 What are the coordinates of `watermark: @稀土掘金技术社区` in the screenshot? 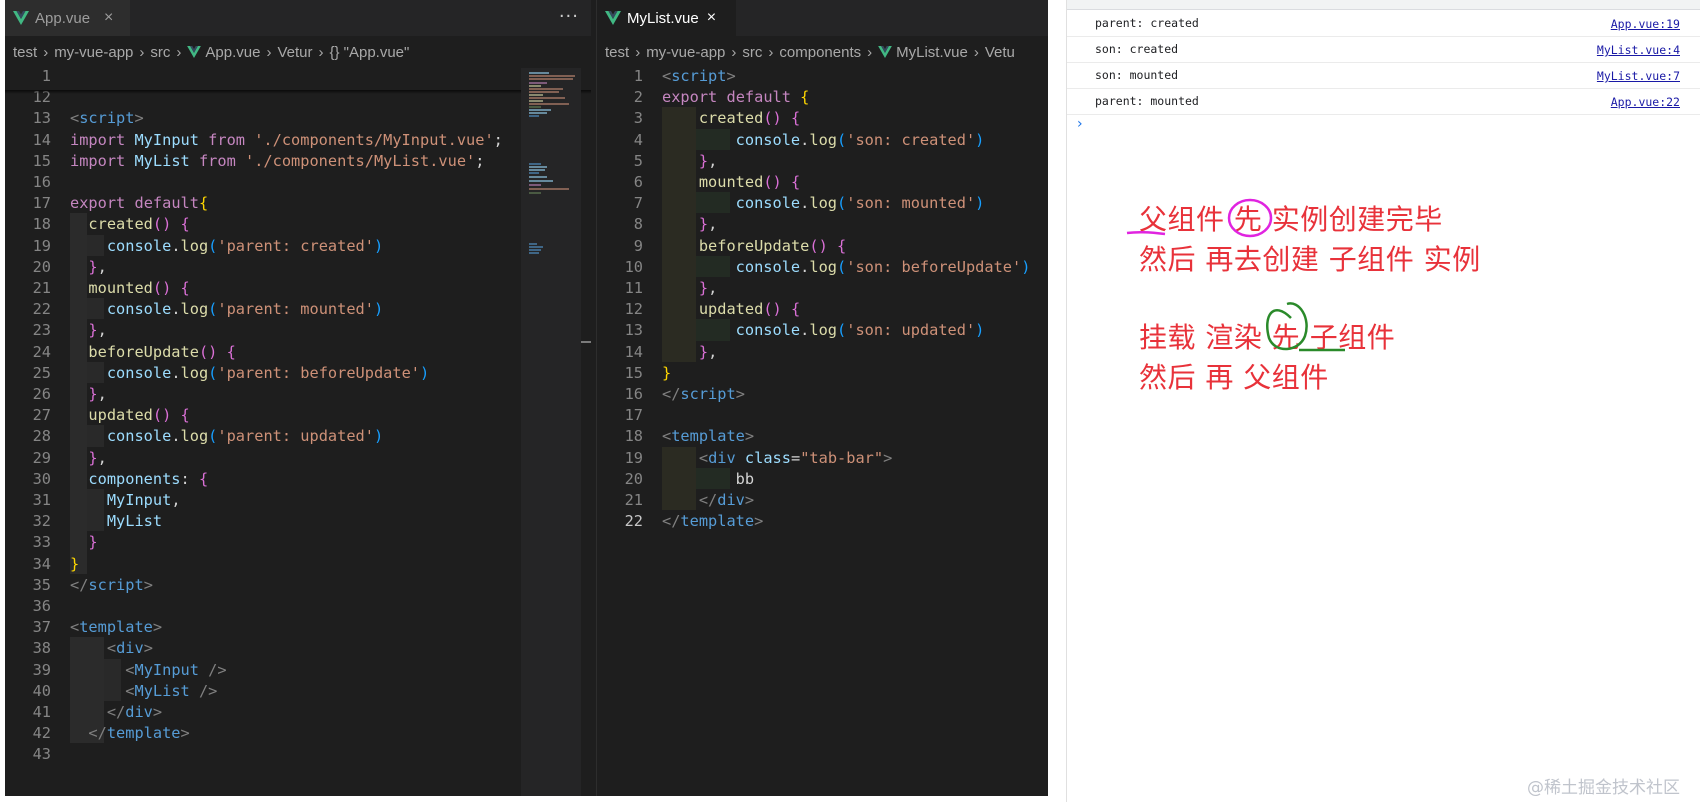 It's located at (1603, 788).